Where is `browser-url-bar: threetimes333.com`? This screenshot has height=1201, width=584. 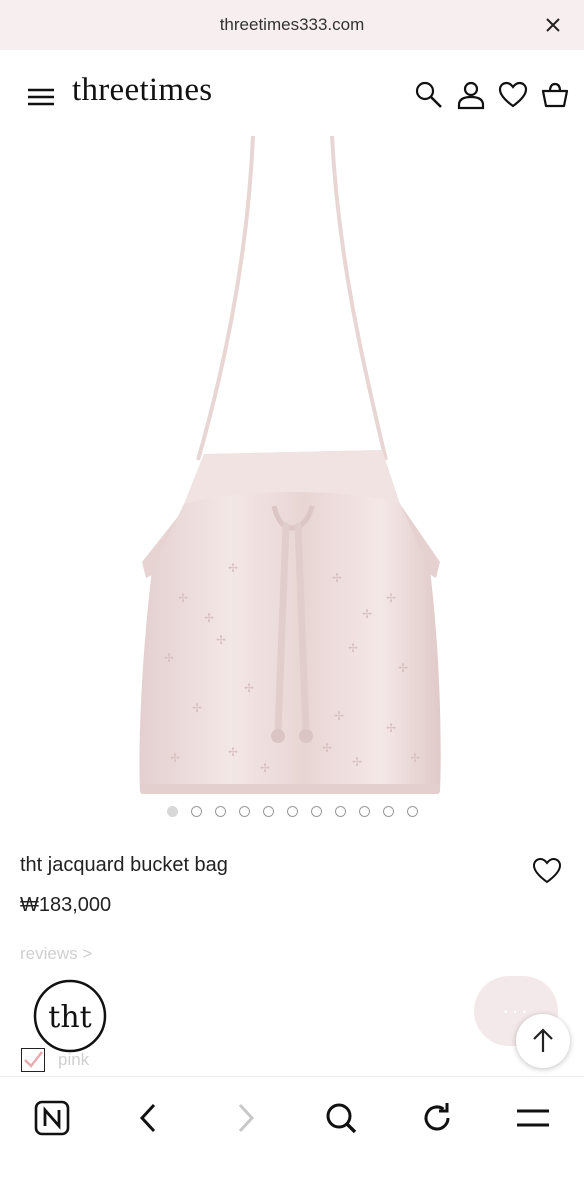
browser-url-bar: threetimes333.com is located at coordinates (292, 25).